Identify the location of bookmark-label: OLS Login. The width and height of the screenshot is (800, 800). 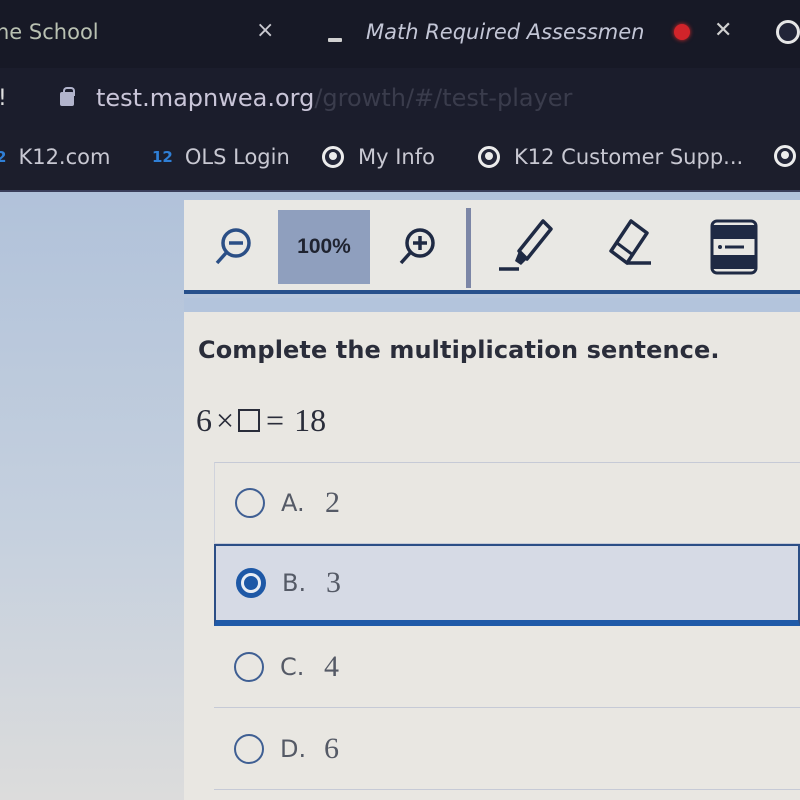
(237, 157).